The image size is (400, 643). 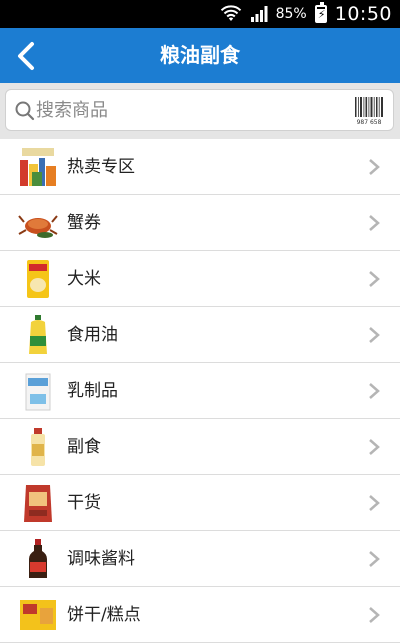 What do you see at coordinates (259, 14) in the screenshot?
I see `signal-icon` at bounding box center [259, 14].